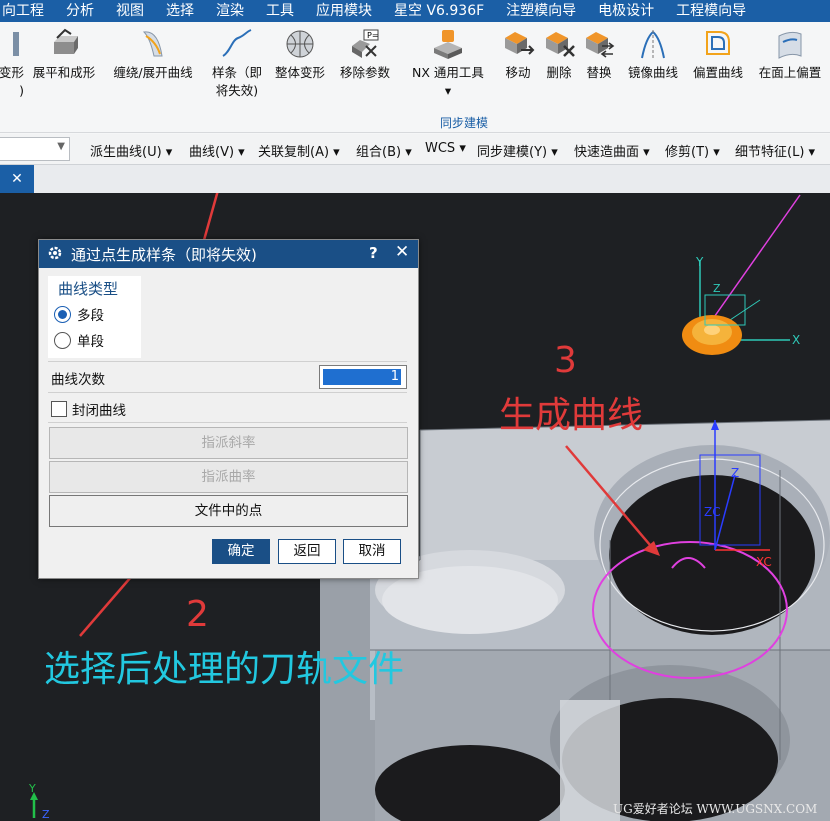 This screenshot has width=830, height=821. I want to click on menu-tools: 工具, so click(280, 11).